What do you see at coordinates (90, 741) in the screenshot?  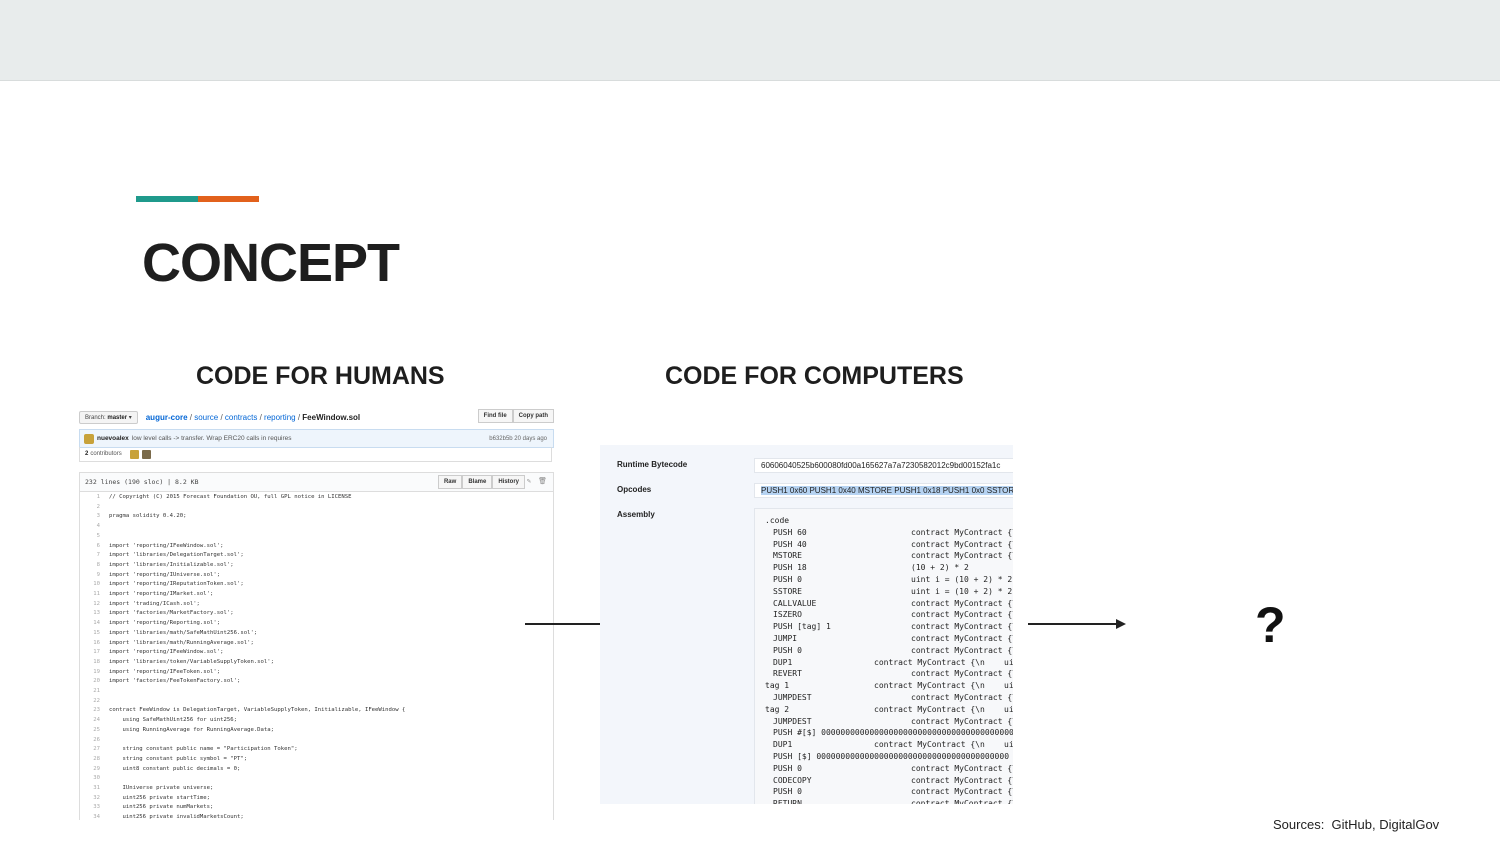 I see `line-number: 26` at bounding box center [90, 741].